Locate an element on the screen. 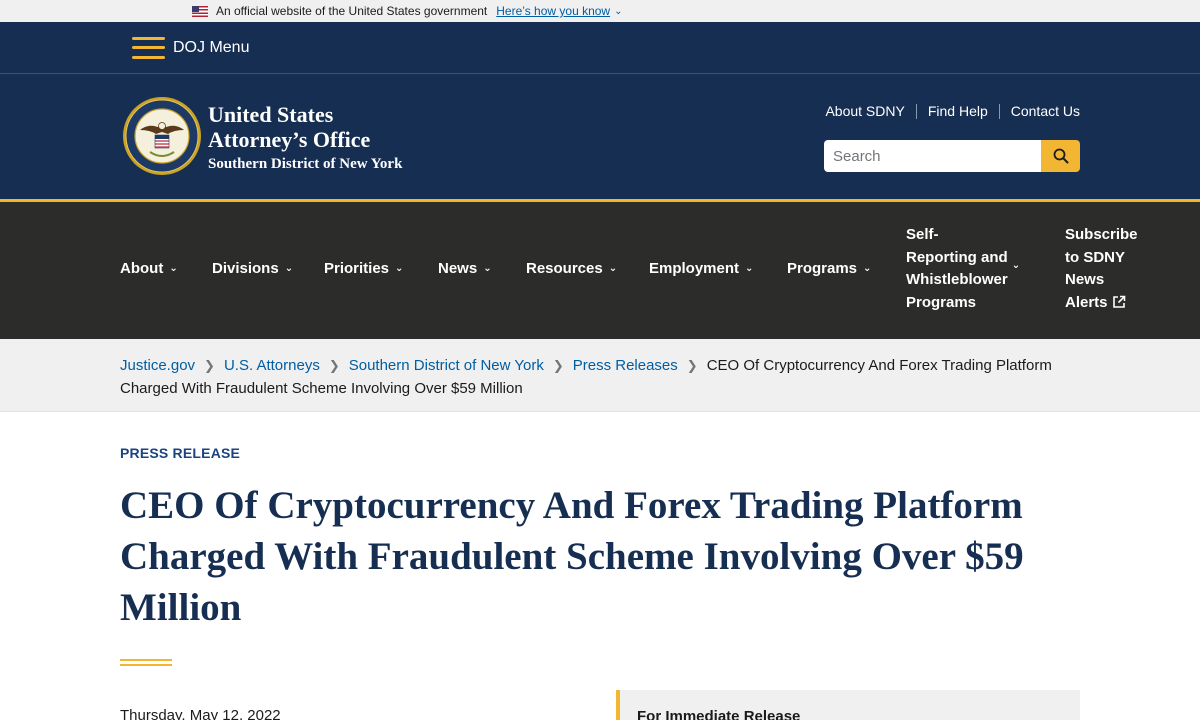 Image resolution: width=1200 pixels, height=720 pixels. contact-us-link: Contact Us is located at coordinates (1039, 111).